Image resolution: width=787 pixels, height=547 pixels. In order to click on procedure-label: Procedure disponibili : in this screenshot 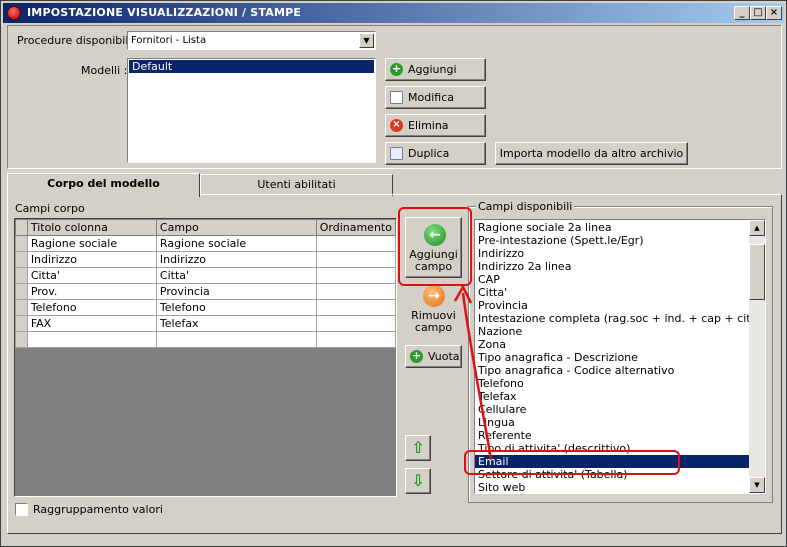, I will do `click(78, 40)`.